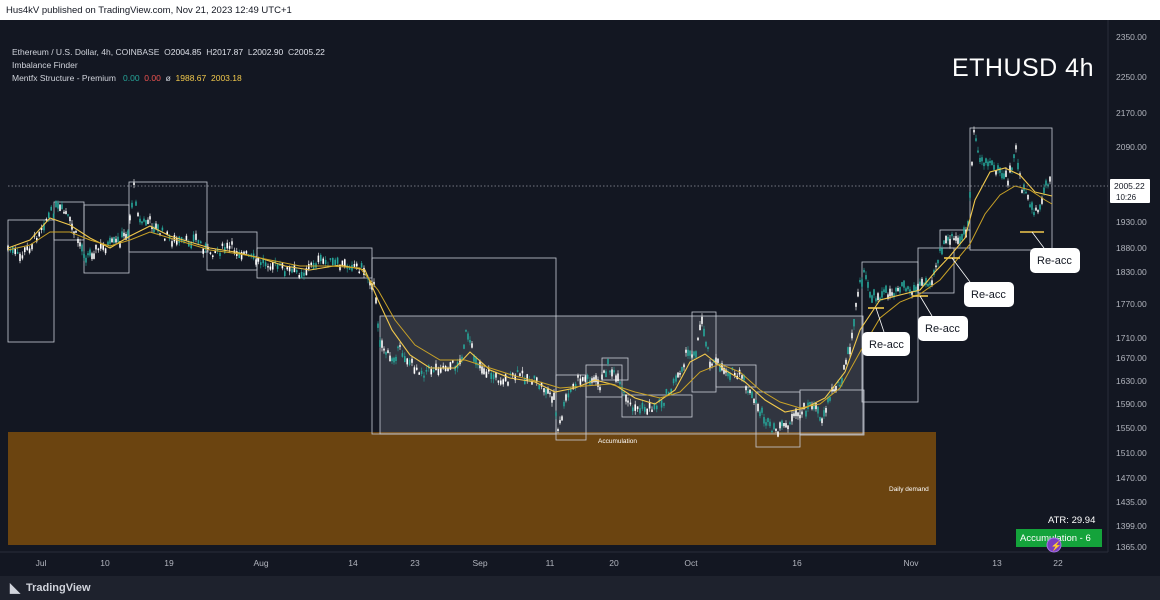 This screenshot has width=1160, height=600. I want to click on price-tick-label: 2090.00, so click(1131, 147).